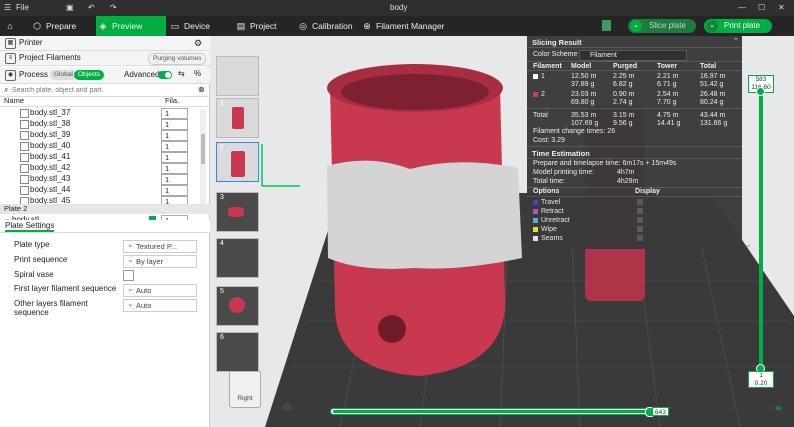  What do you see at coordinates (237, 352) in the screenshot?
I see `plate-thumbnail-6: 6` at bounding box center [237, 352].